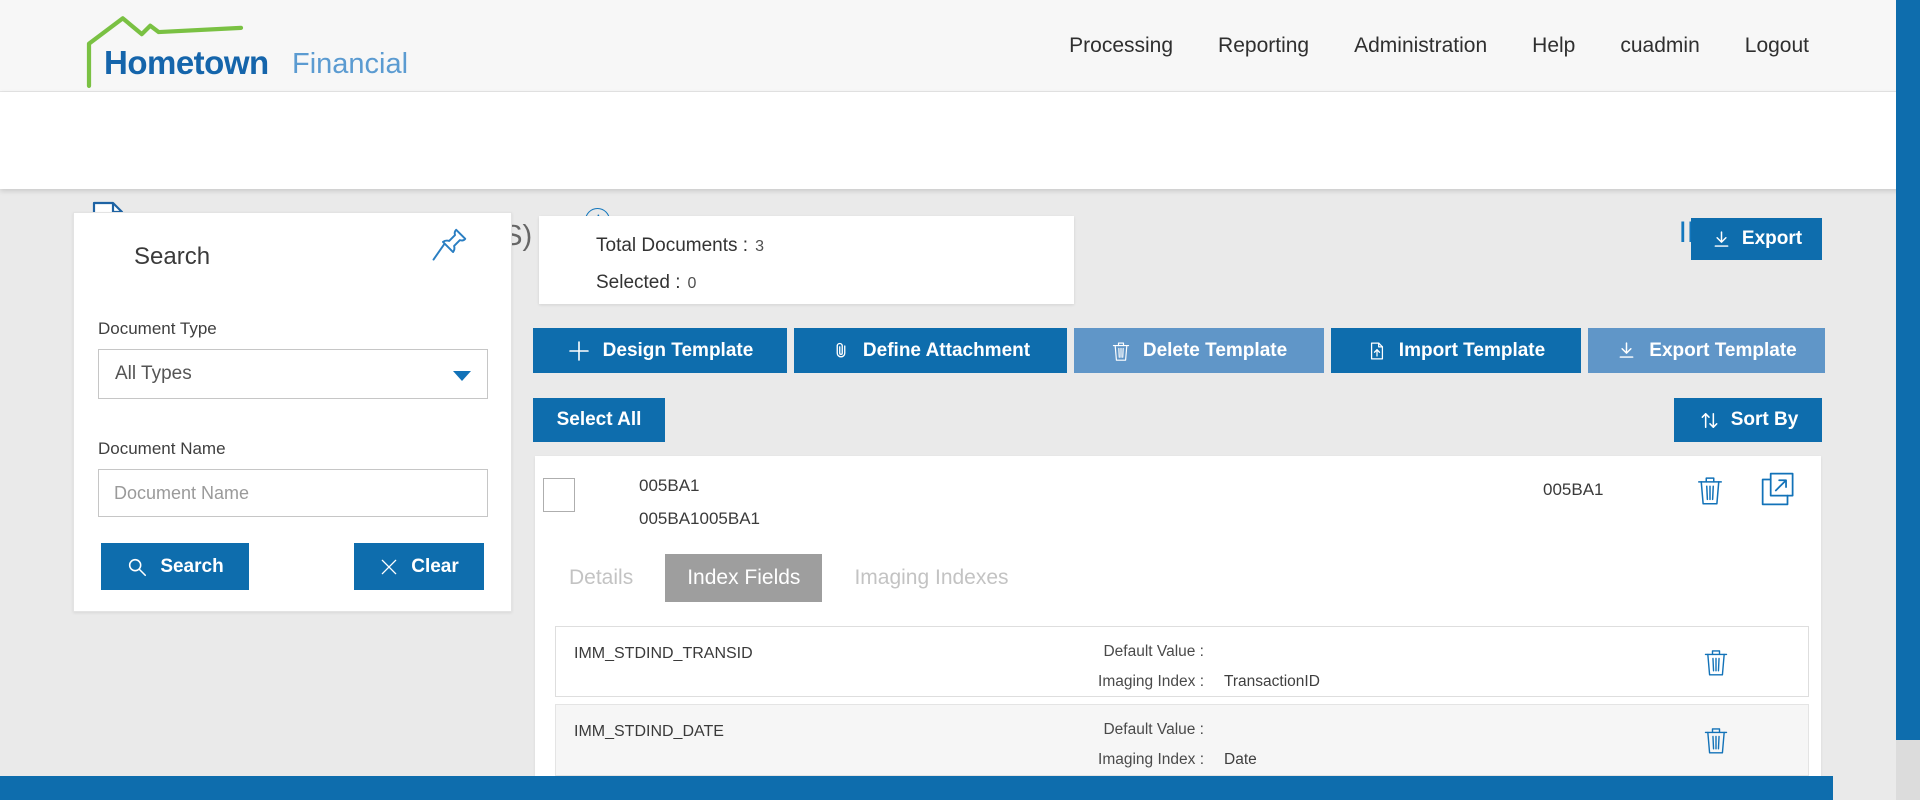 The height and width of the screenshot is (800, 1920). What do you see at coordinates (138, 567) in the screenshot?
I see `magnifier-icon` at bounding box center [138, 567].